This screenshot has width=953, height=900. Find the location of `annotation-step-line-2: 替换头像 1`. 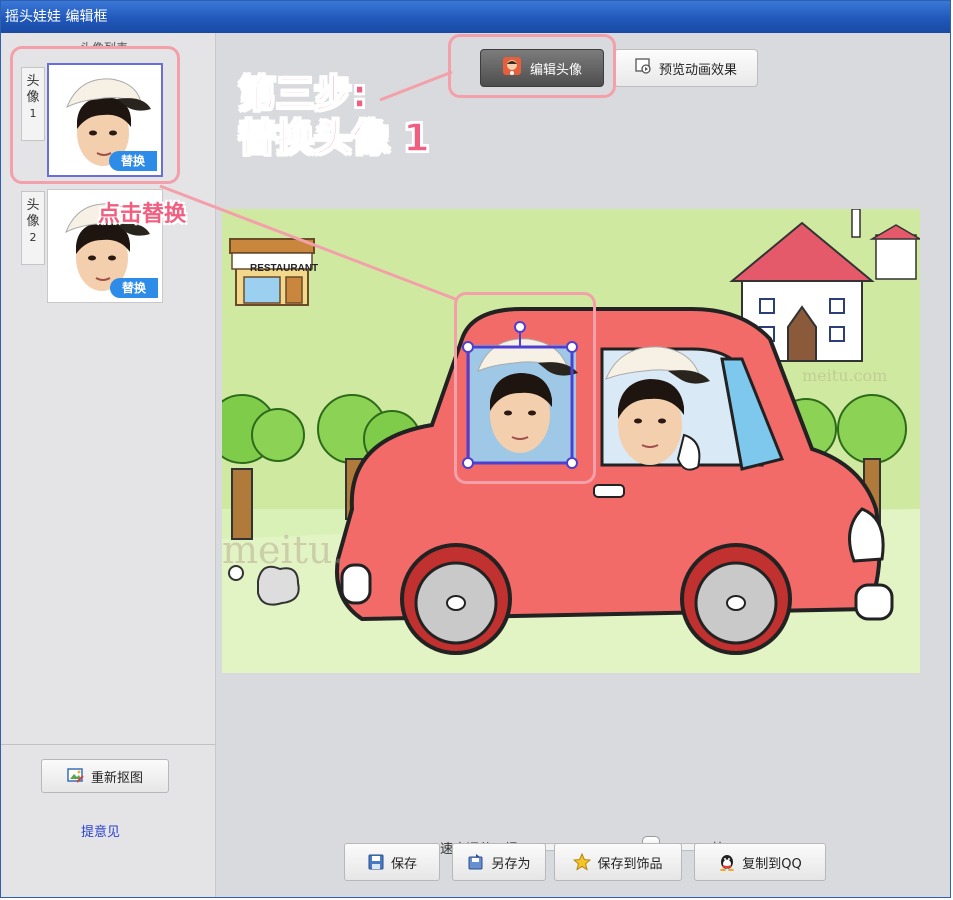

annotation-step-line-2: 替换头像 1 is located at coordinates (333, 138).